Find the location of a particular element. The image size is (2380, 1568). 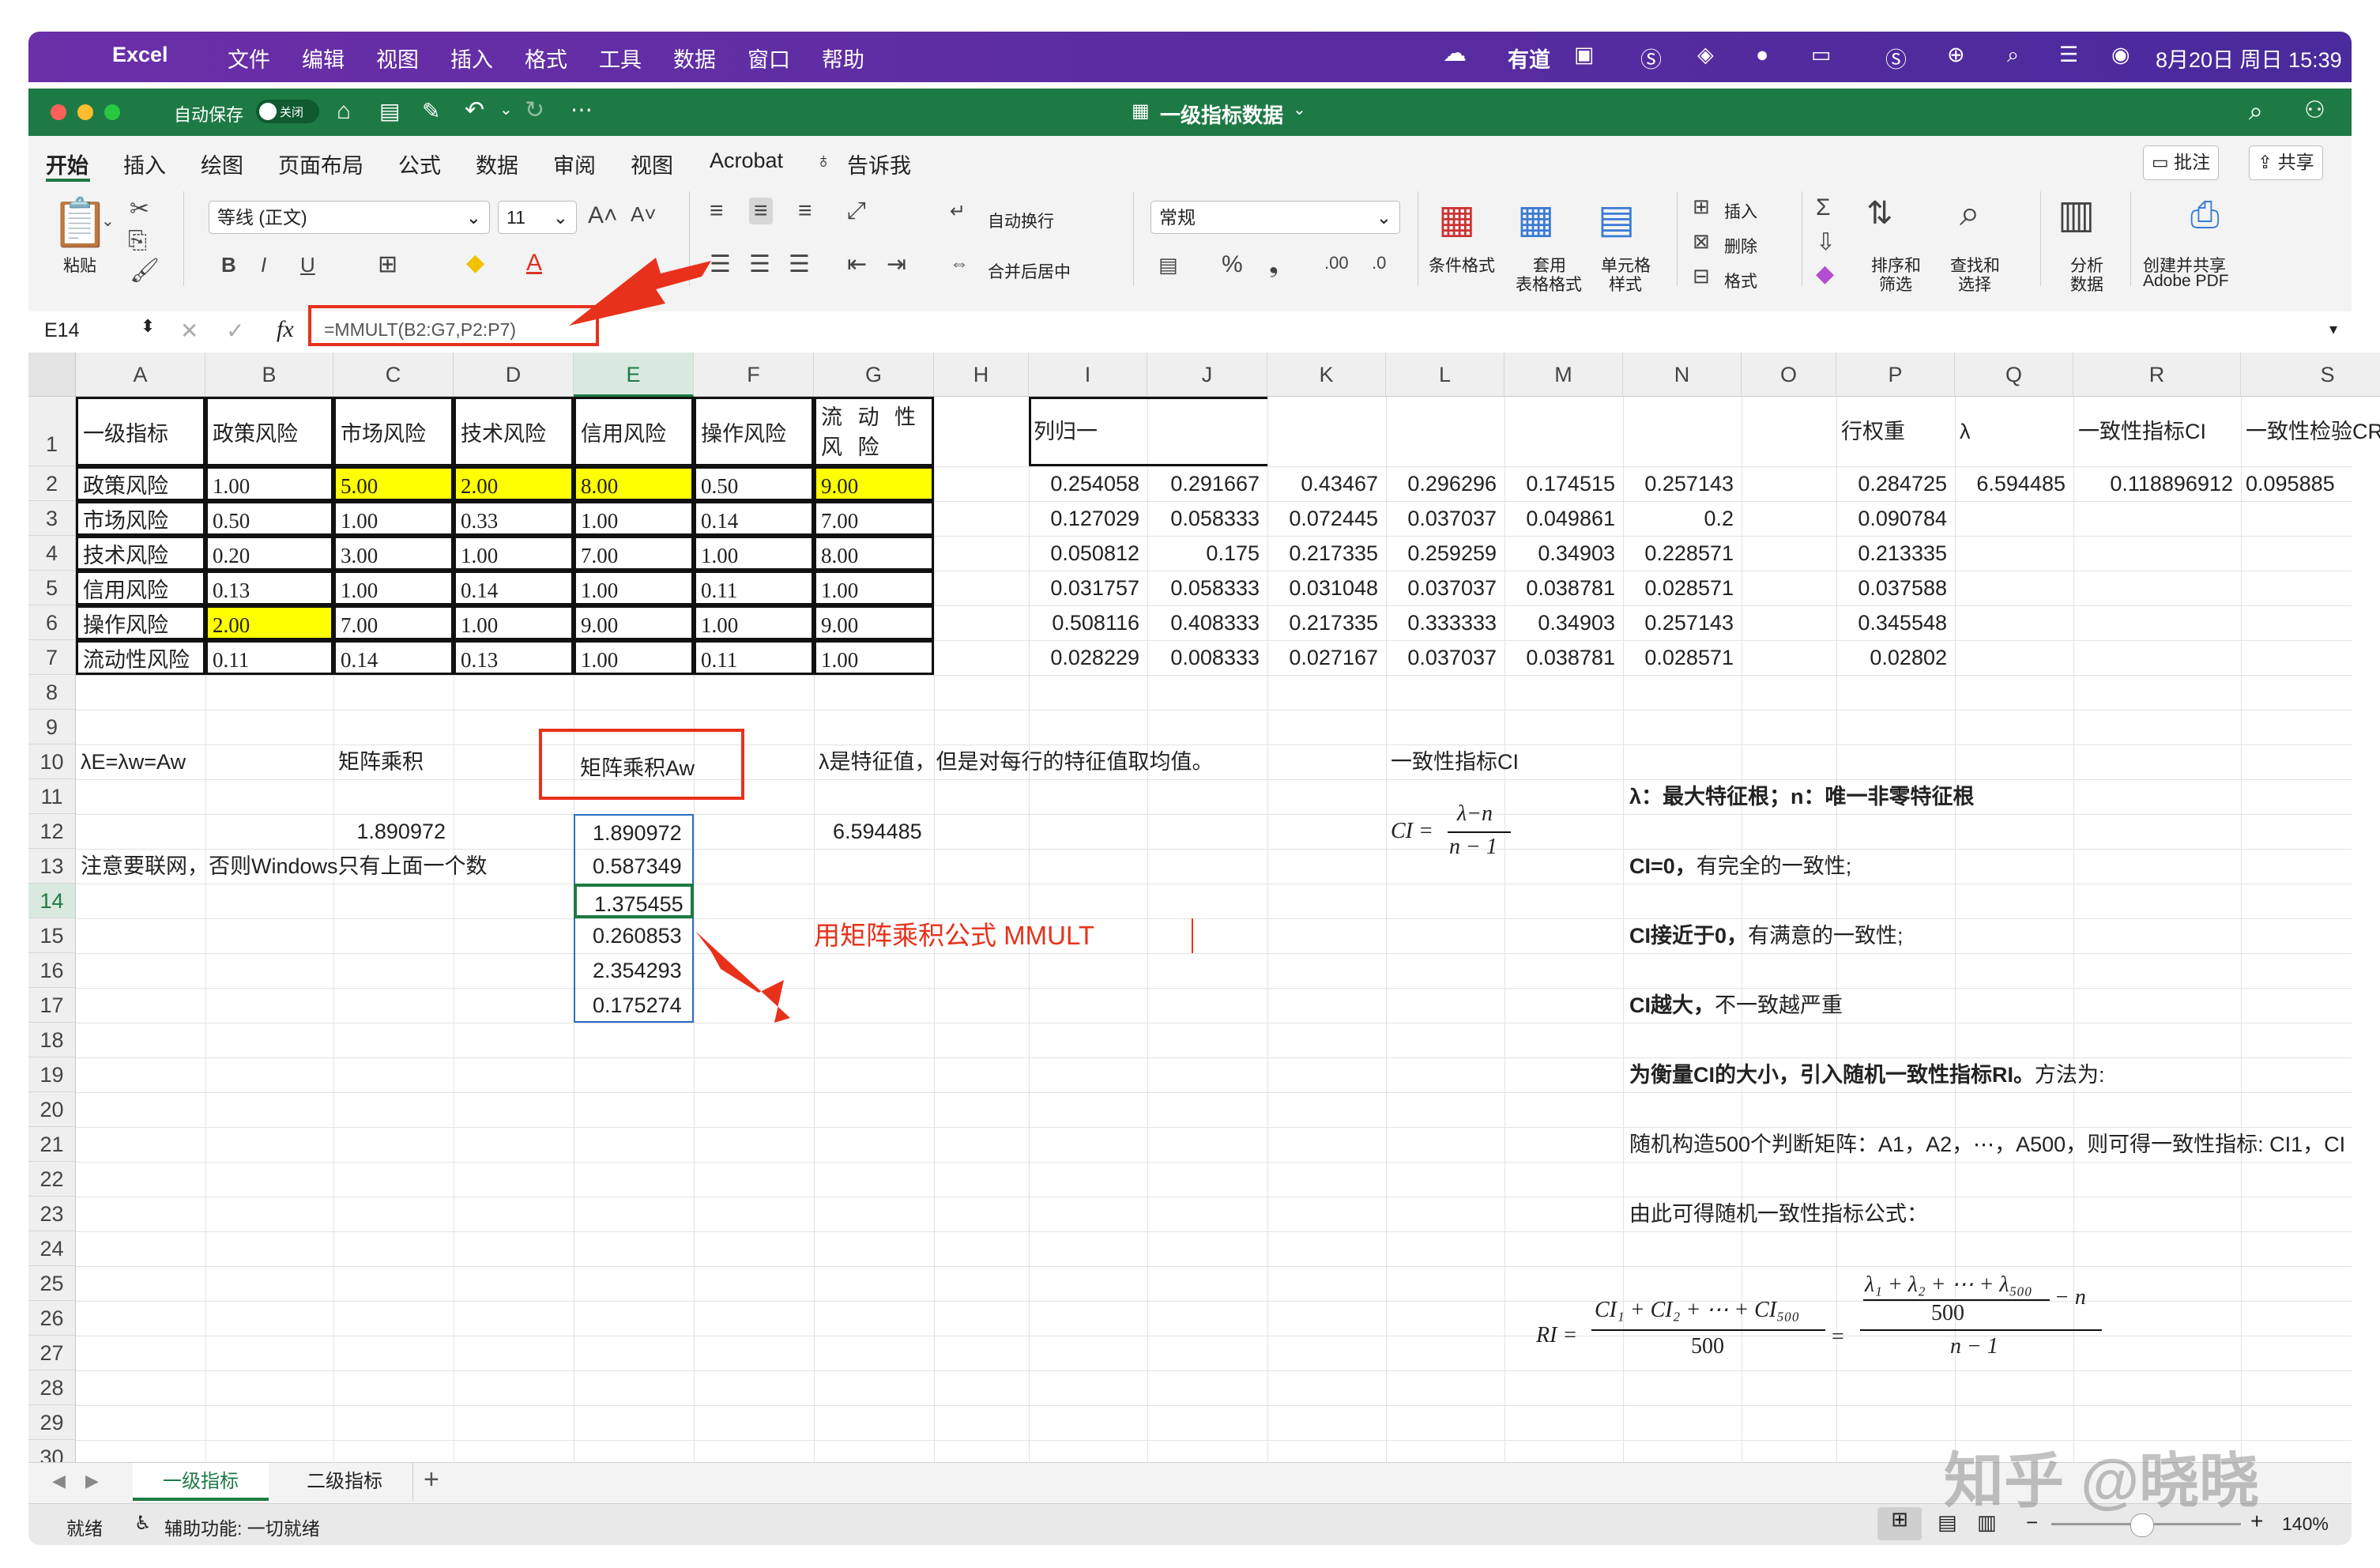

annotation-arrows-layer is located at coordinates (679, 640).